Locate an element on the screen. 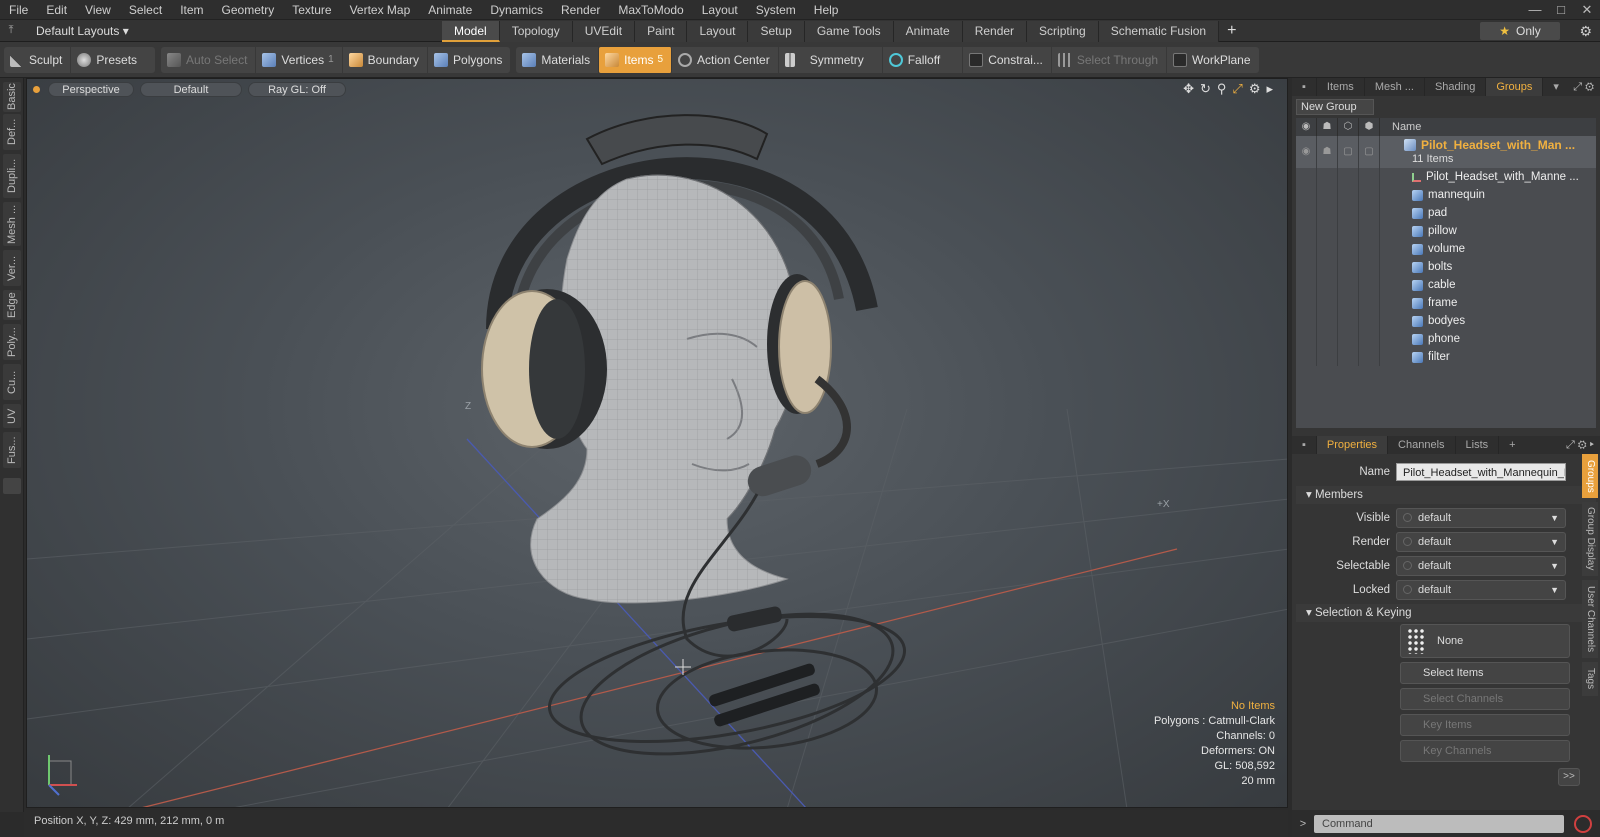  none-button: None is located at coordinates (1485, 641).